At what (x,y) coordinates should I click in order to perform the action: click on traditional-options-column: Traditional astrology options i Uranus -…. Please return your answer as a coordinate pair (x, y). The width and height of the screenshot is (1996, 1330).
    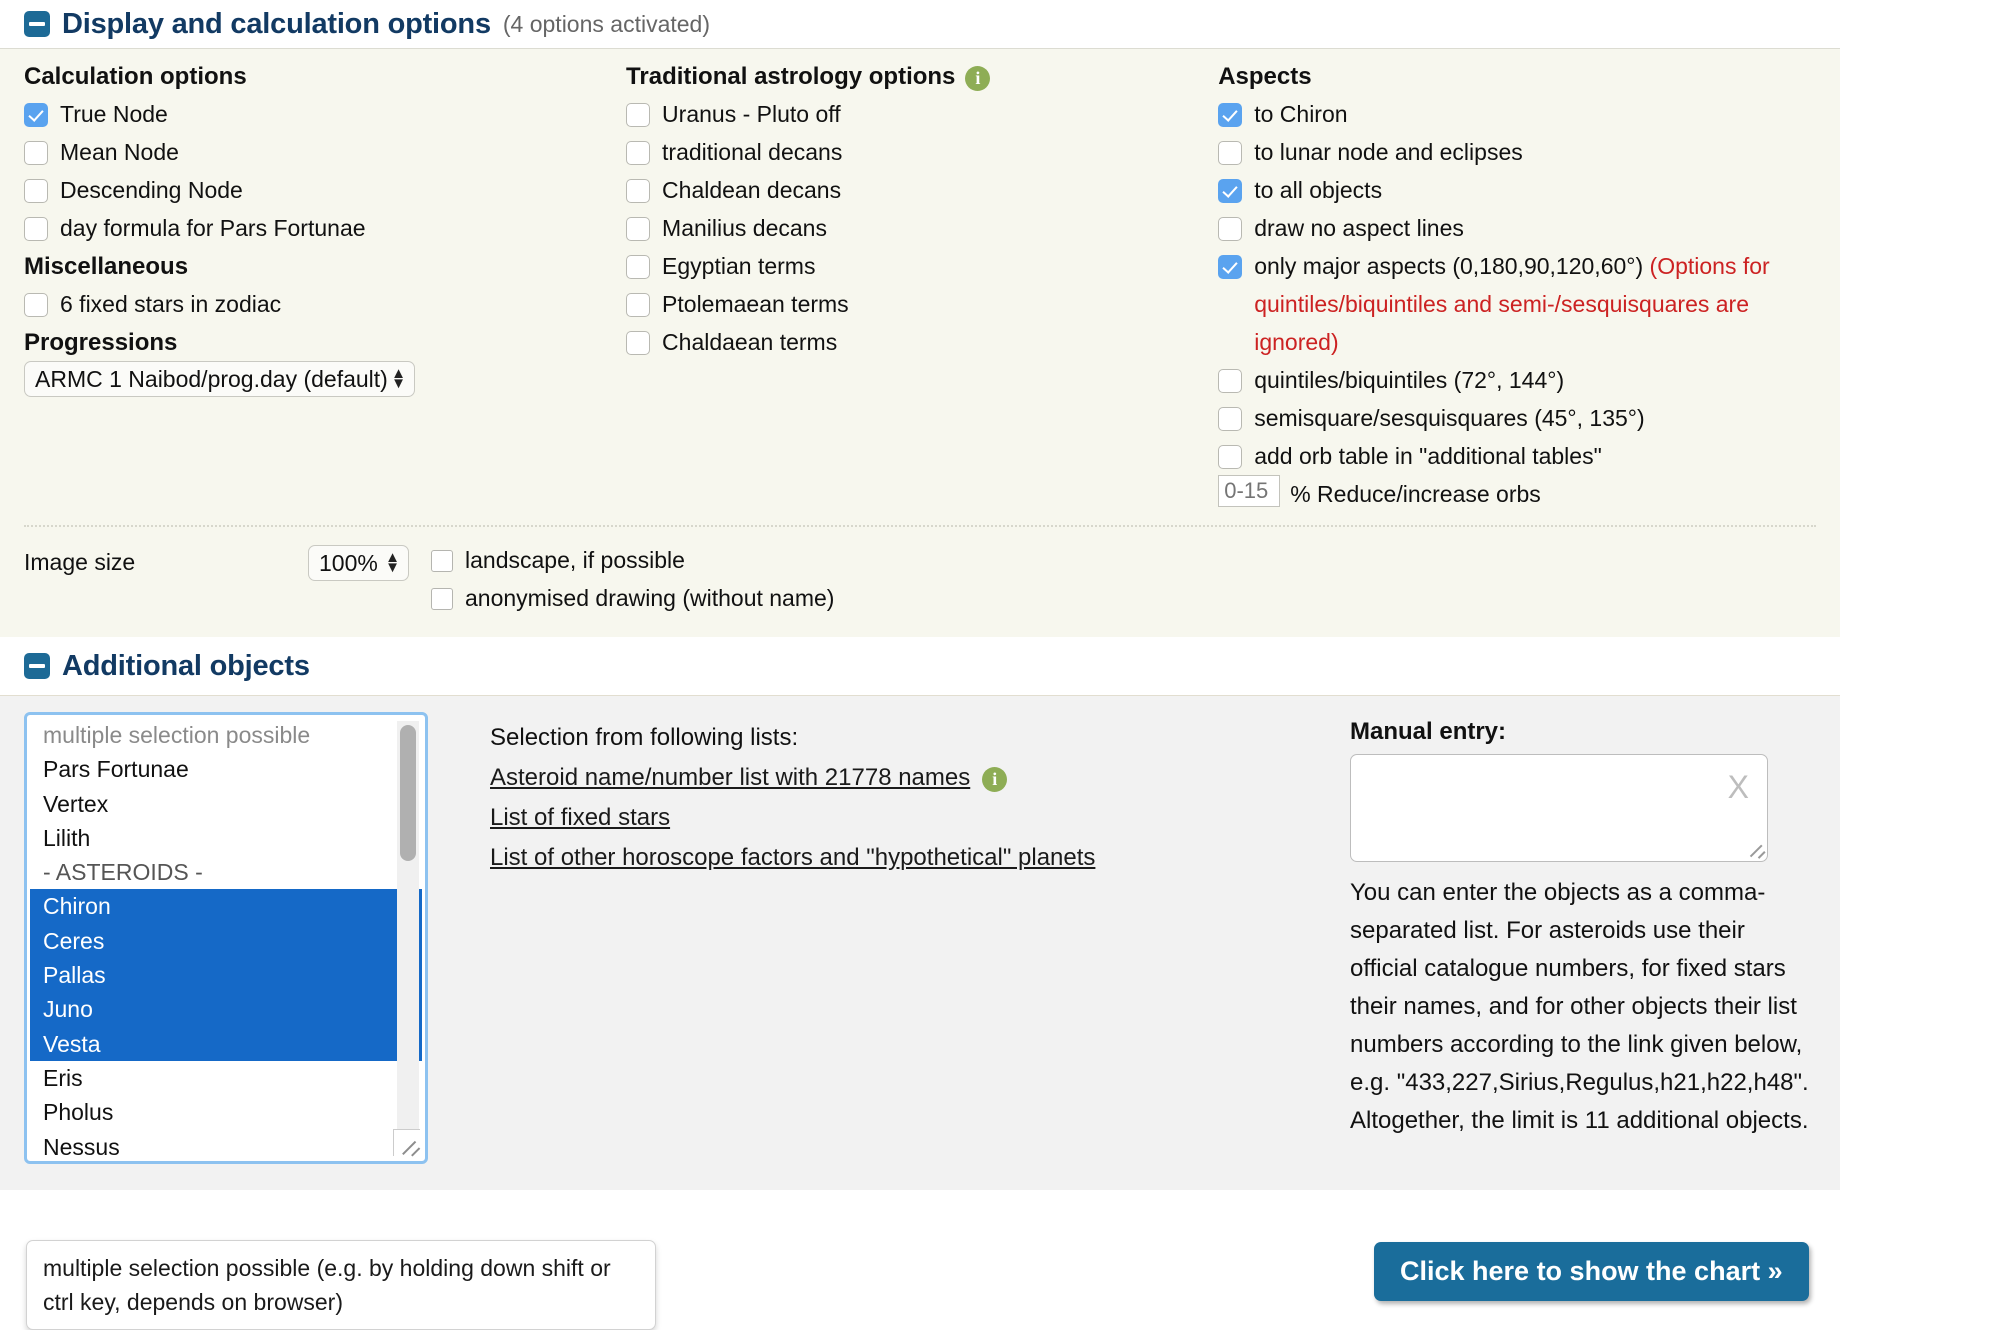
    Looking at the image, I should click on (922, 288).